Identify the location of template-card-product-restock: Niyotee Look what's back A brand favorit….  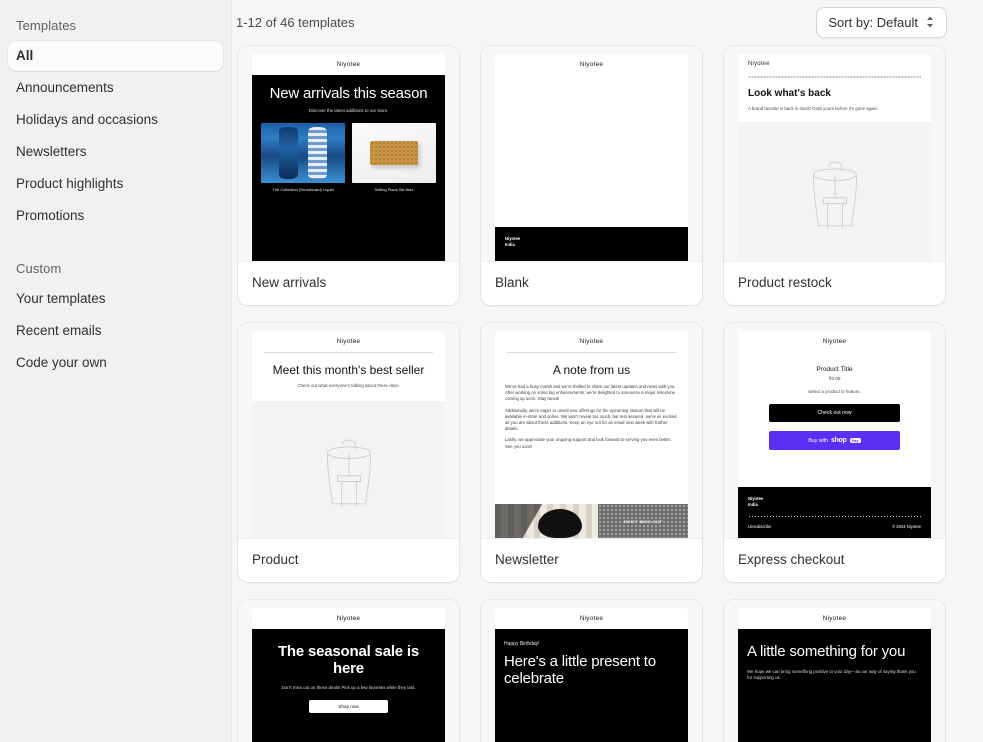
(834, 175).